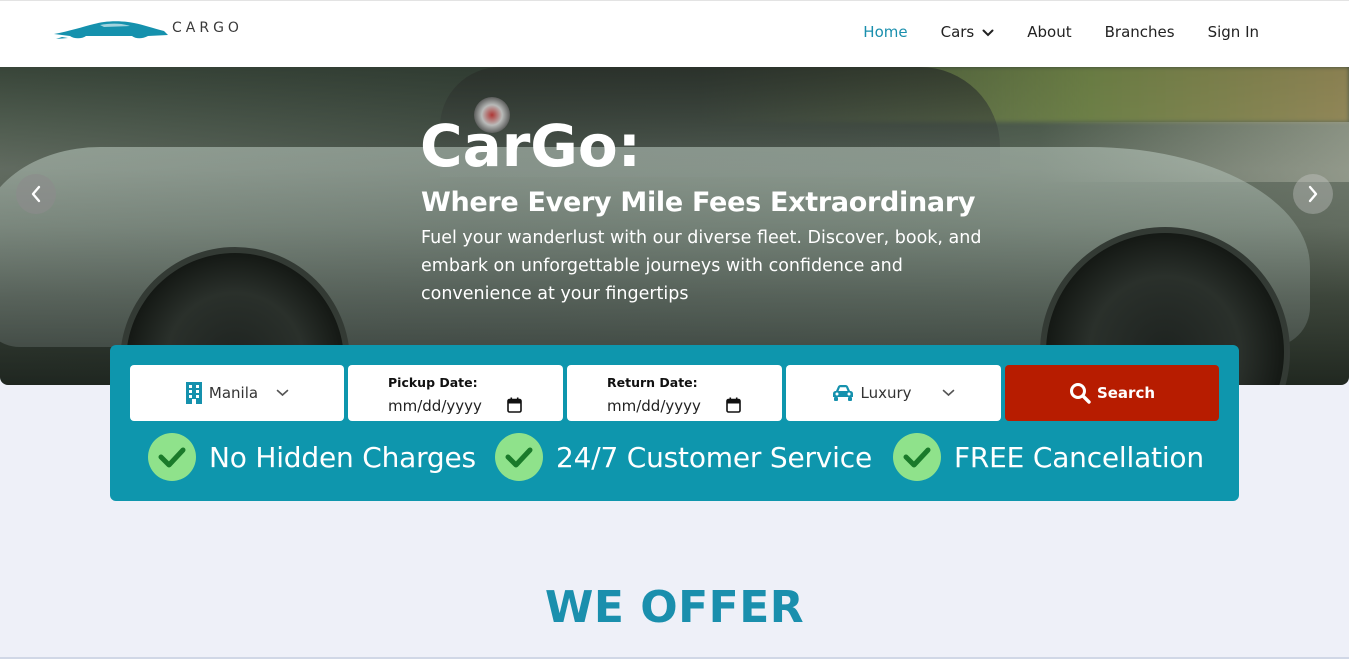  What do you see at coordinates (111, 30) in the screenshot?
I see `car-silhouette-icon` at bounding box center [111, 30].